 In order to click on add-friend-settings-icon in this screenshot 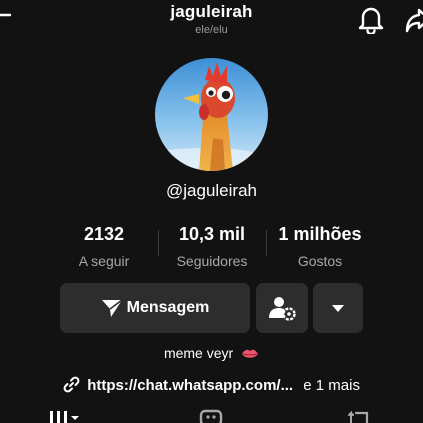, I will do `click(282, 309)`.